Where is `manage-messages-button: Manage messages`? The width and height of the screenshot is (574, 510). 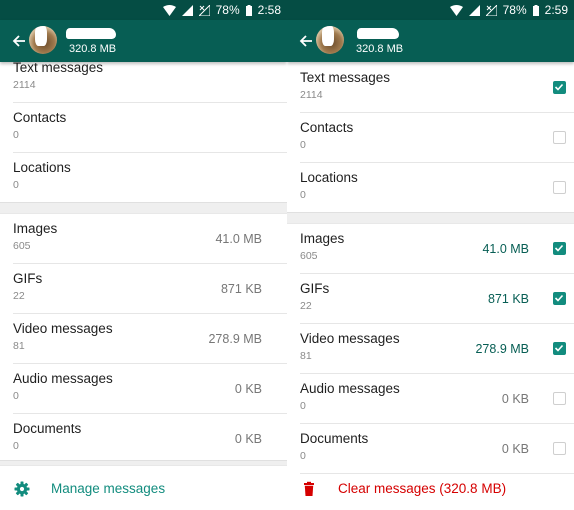 manage-messages-button: Manage messages is located at coordinates (143, 488).